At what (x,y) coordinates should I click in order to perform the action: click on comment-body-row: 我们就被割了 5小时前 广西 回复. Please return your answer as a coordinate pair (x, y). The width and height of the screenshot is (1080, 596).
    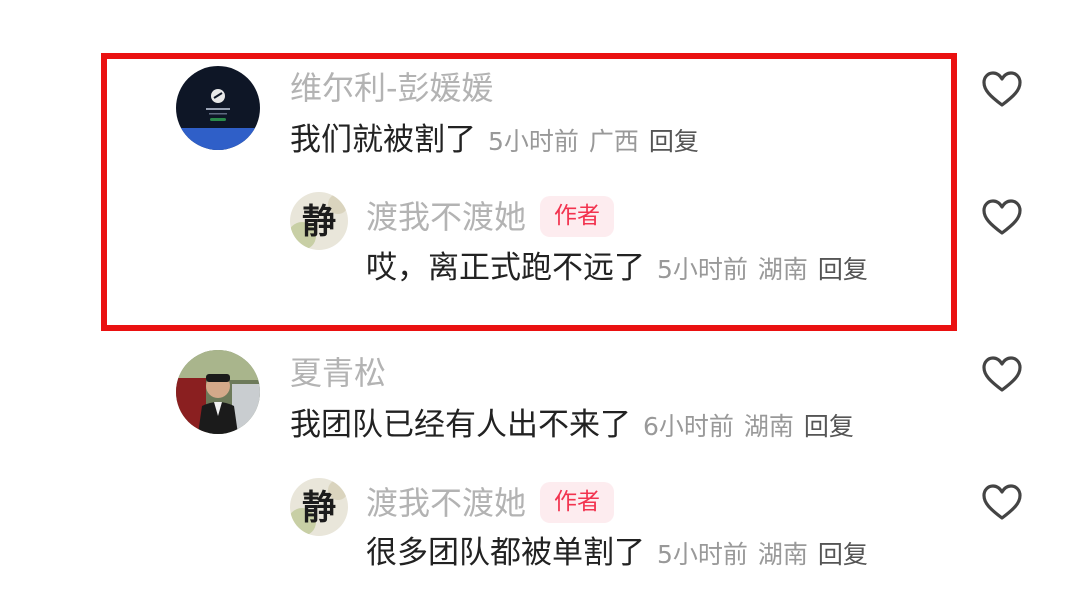
    Looking at the image, I should click on (494, 140).